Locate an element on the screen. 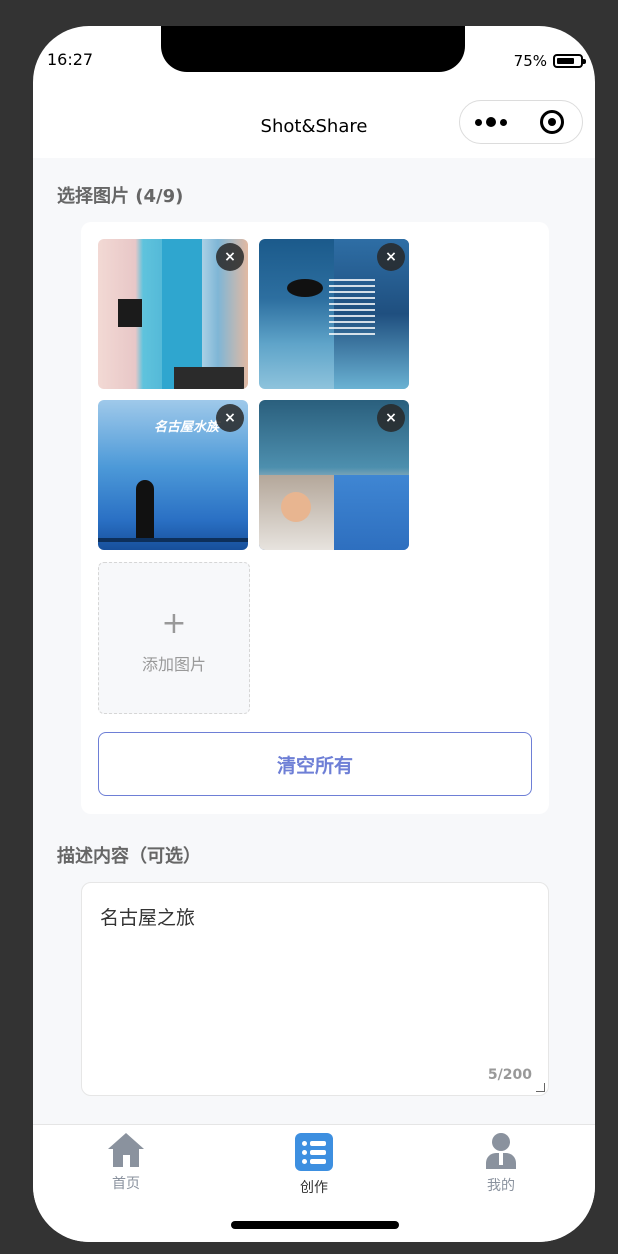 Image resolution: width=618 pixels, height=1254 pixels. more-button is located at coordinates (490, 122).